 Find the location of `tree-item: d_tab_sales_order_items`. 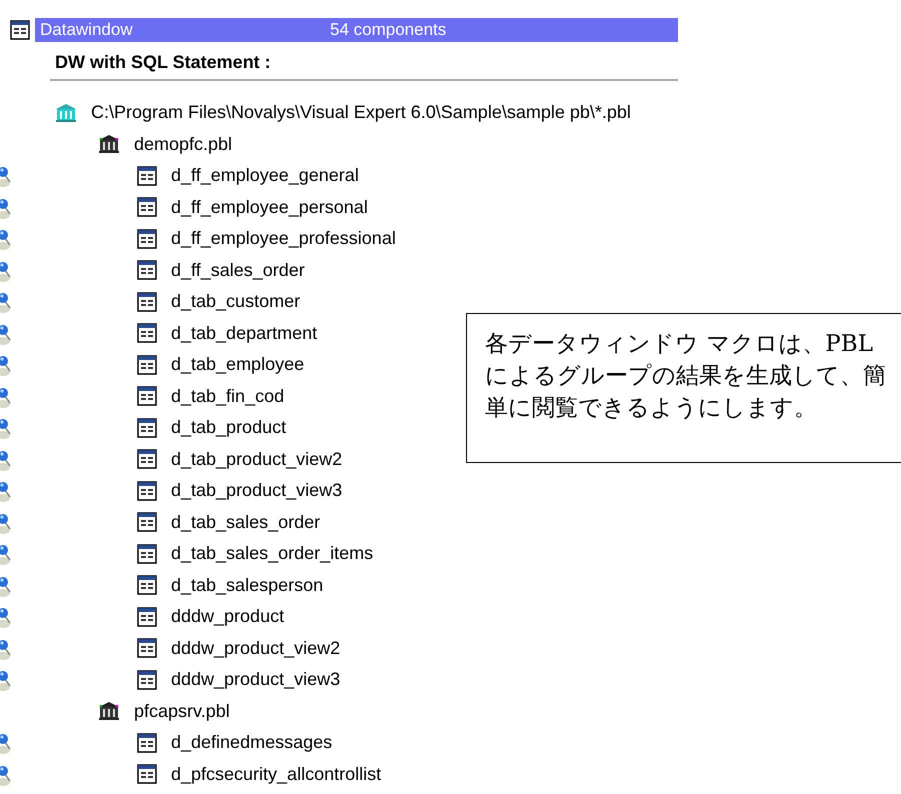

tree-item: d_tab_sales_order_items is located at coordinates (272, 553).